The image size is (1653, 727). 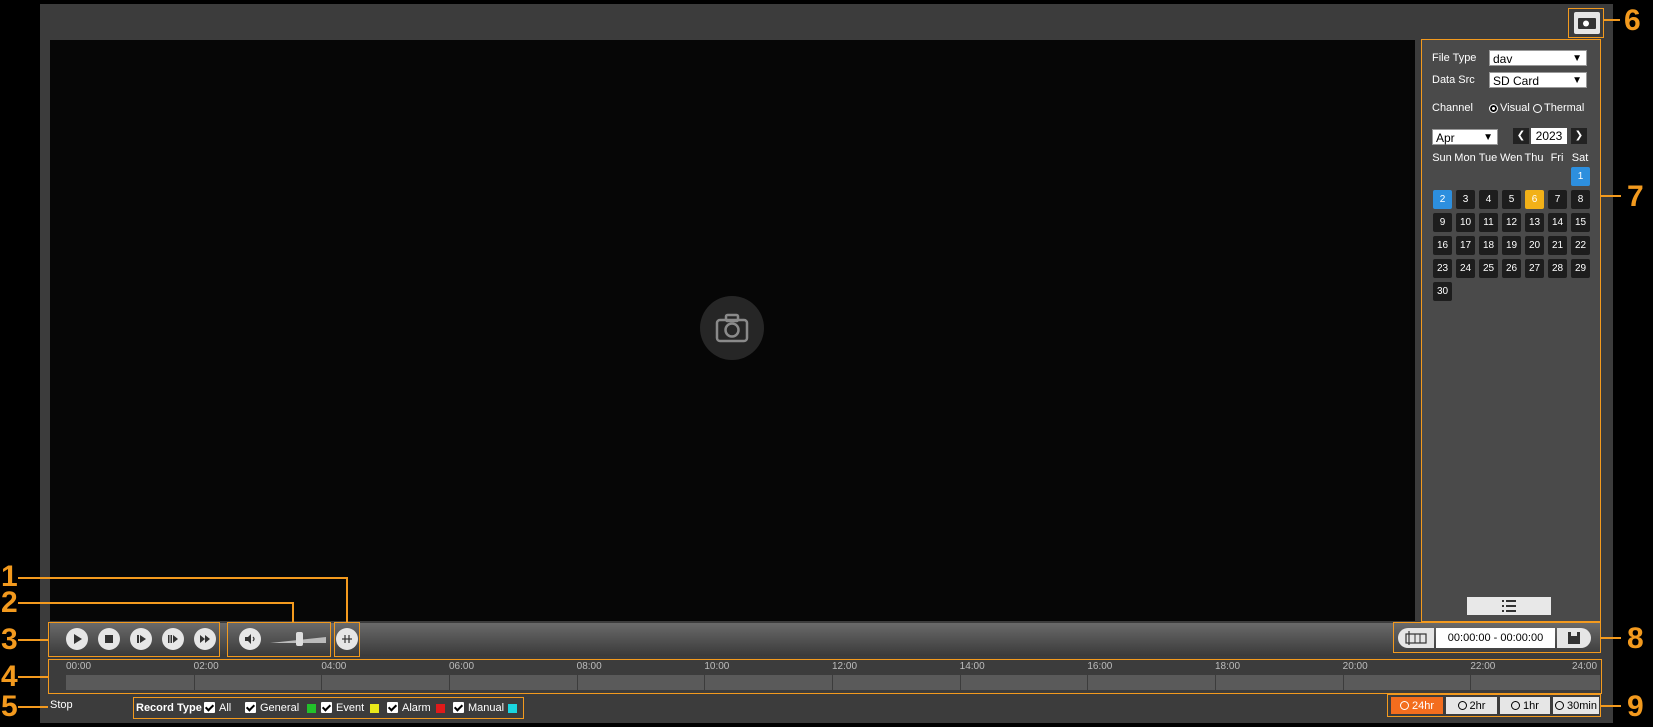 What do you see at coordinates (280, 708) in the screenshot?
I see `record-type-option-label: General` at bounding box center [280, 708].